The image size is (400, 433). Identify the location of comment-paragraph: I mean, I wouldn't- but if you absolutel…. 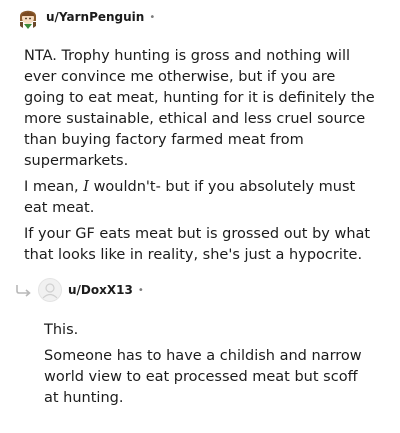
(201, 198).